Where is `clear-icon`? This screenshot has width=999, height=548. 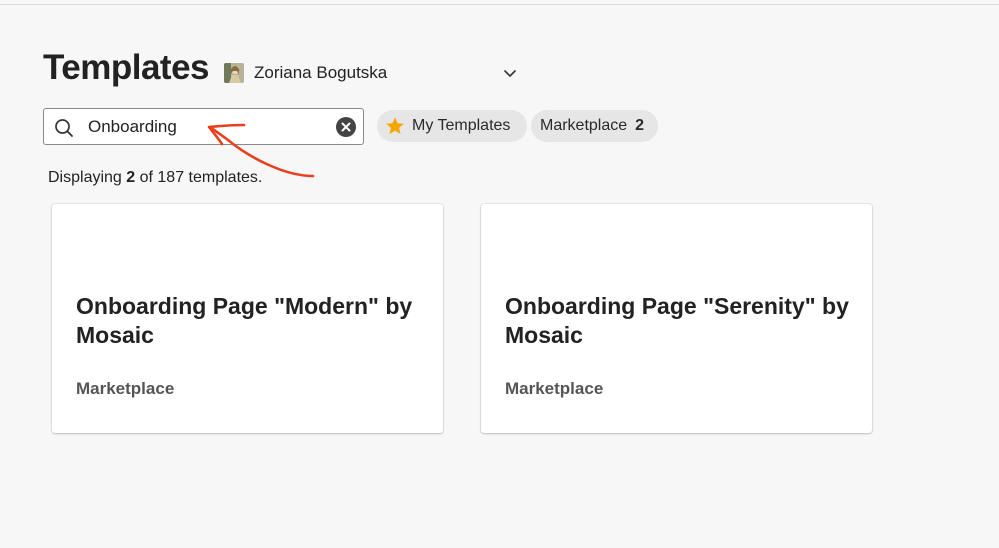 clear-icon is located at coordinates (346, 127).